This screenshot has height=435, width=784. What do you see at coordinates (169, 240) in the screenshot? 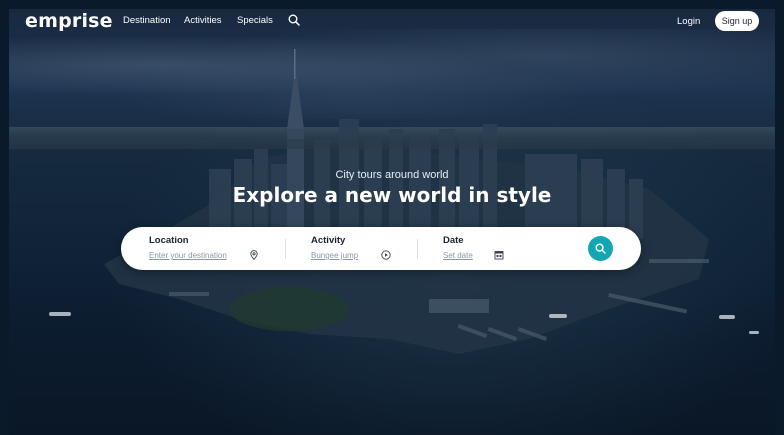
I see `location-label: Location` at bounding box center [169, 240].